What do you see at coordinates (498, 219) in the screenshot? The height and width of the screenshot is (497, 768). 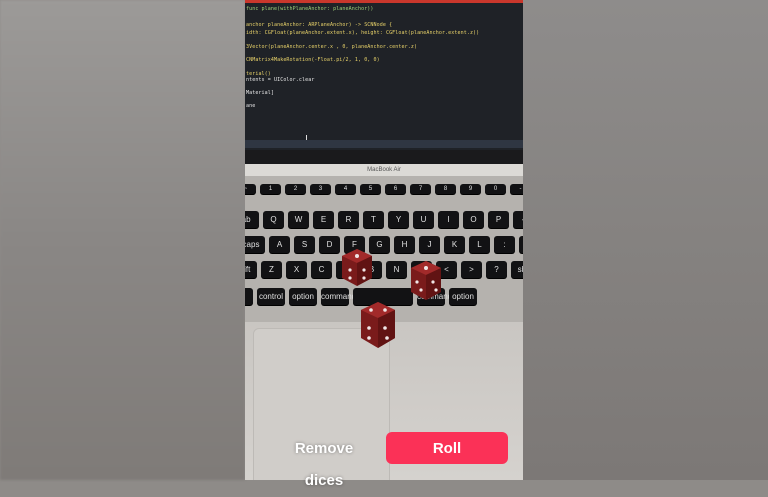 I see `keyboard-key: P` at bounding box center [498, 219].